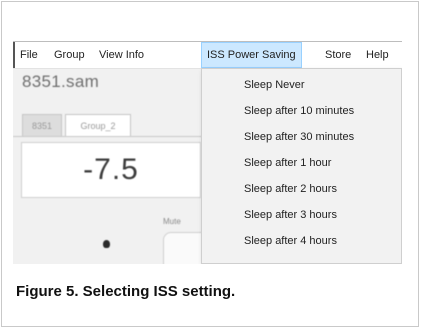 Image resolution: width=422 pixels, height=330 pixels. What do you see at coordinates (106, 244) in the screenshot?
I see `knob-indicator` at bounding box center [106, 244].